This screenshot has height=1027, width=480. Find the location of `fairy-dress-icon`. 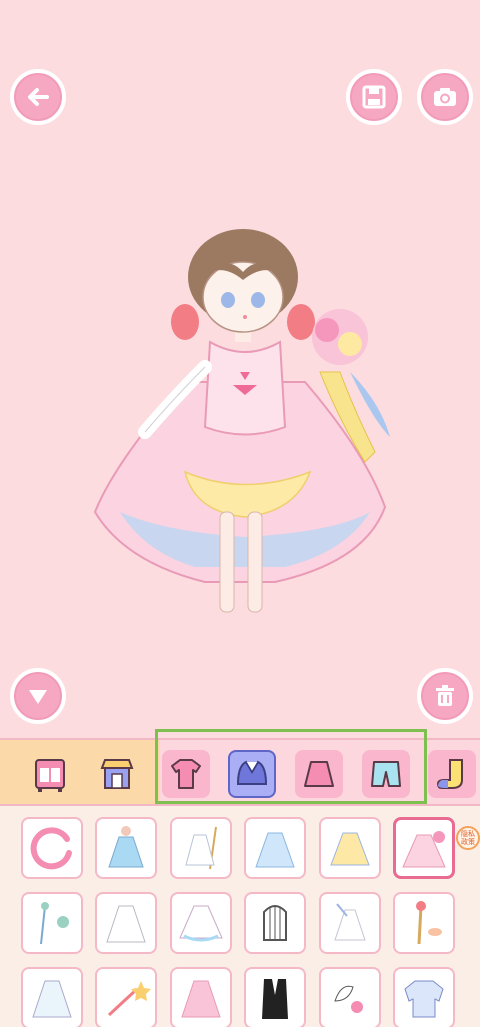

fairy-dress-icon is located at coordinates (350, 922).